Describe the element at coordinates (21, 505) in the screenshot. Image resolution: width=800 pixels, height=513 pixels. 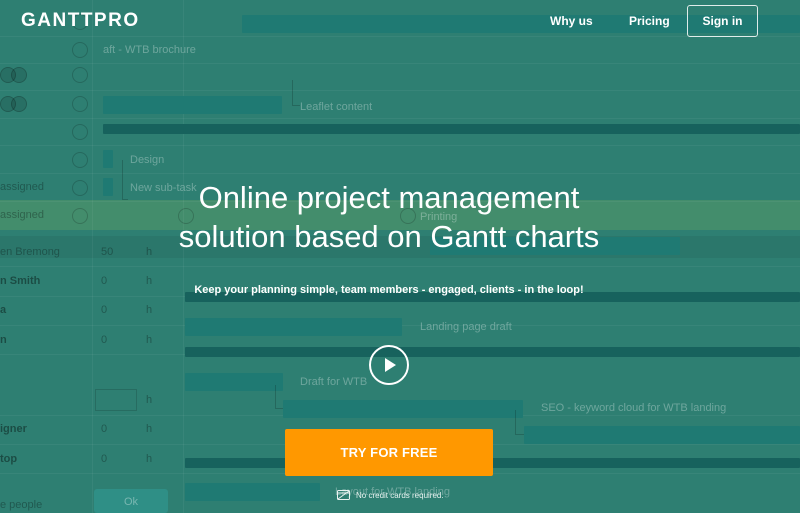
I see `add-people-label: e people` at that location.